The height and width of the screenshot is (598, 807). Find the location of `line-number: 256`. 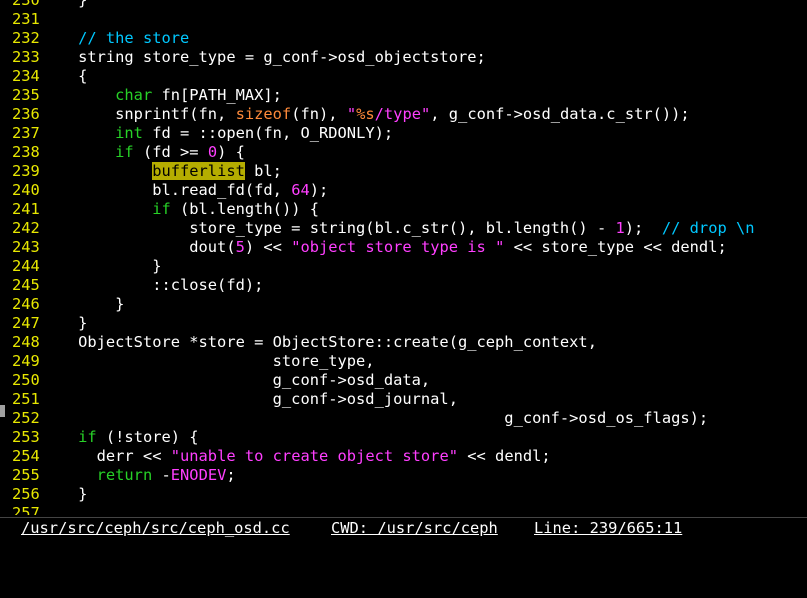

line-number: 256 is located at coordinates (26, 494).